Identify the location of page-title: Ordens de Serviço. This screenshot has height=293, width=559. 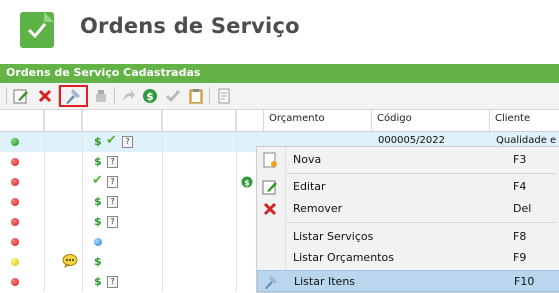
(190, 26).